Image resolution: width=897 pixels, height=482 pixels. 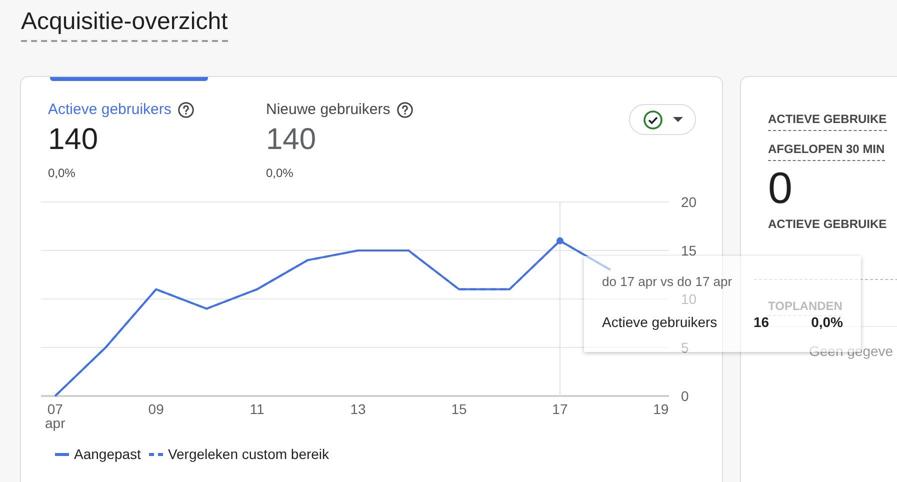 What do you see at coordinates (110, 110) in the screenshot?
I see `metric-tab: Actieve gebruikers` at bounding box center [110, 110].